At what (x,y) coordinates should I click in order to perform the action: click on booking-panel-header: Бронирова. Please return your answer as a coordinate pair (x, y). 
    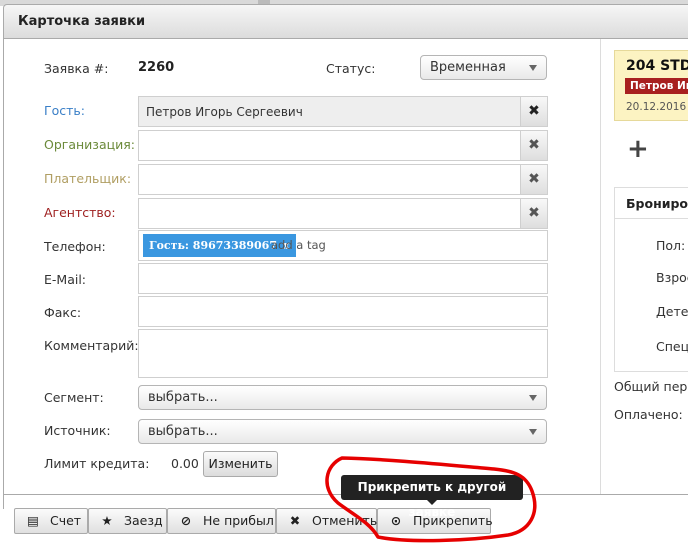
    Looking at the image, I should click on (651, 203).